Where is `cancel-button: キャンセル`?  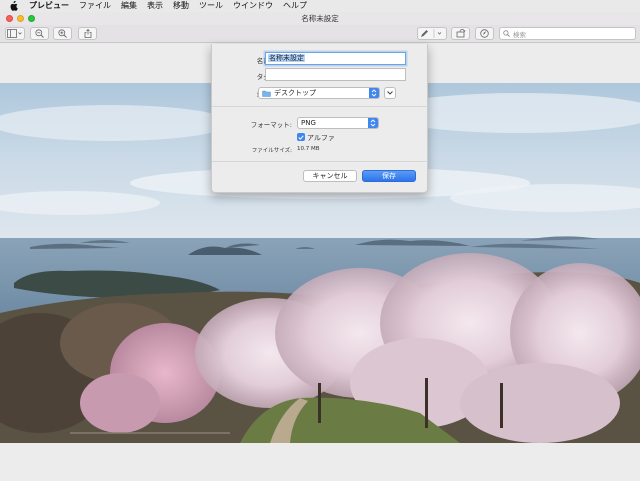
cancel-button: キャンセル is located at coordinates (330, 176).